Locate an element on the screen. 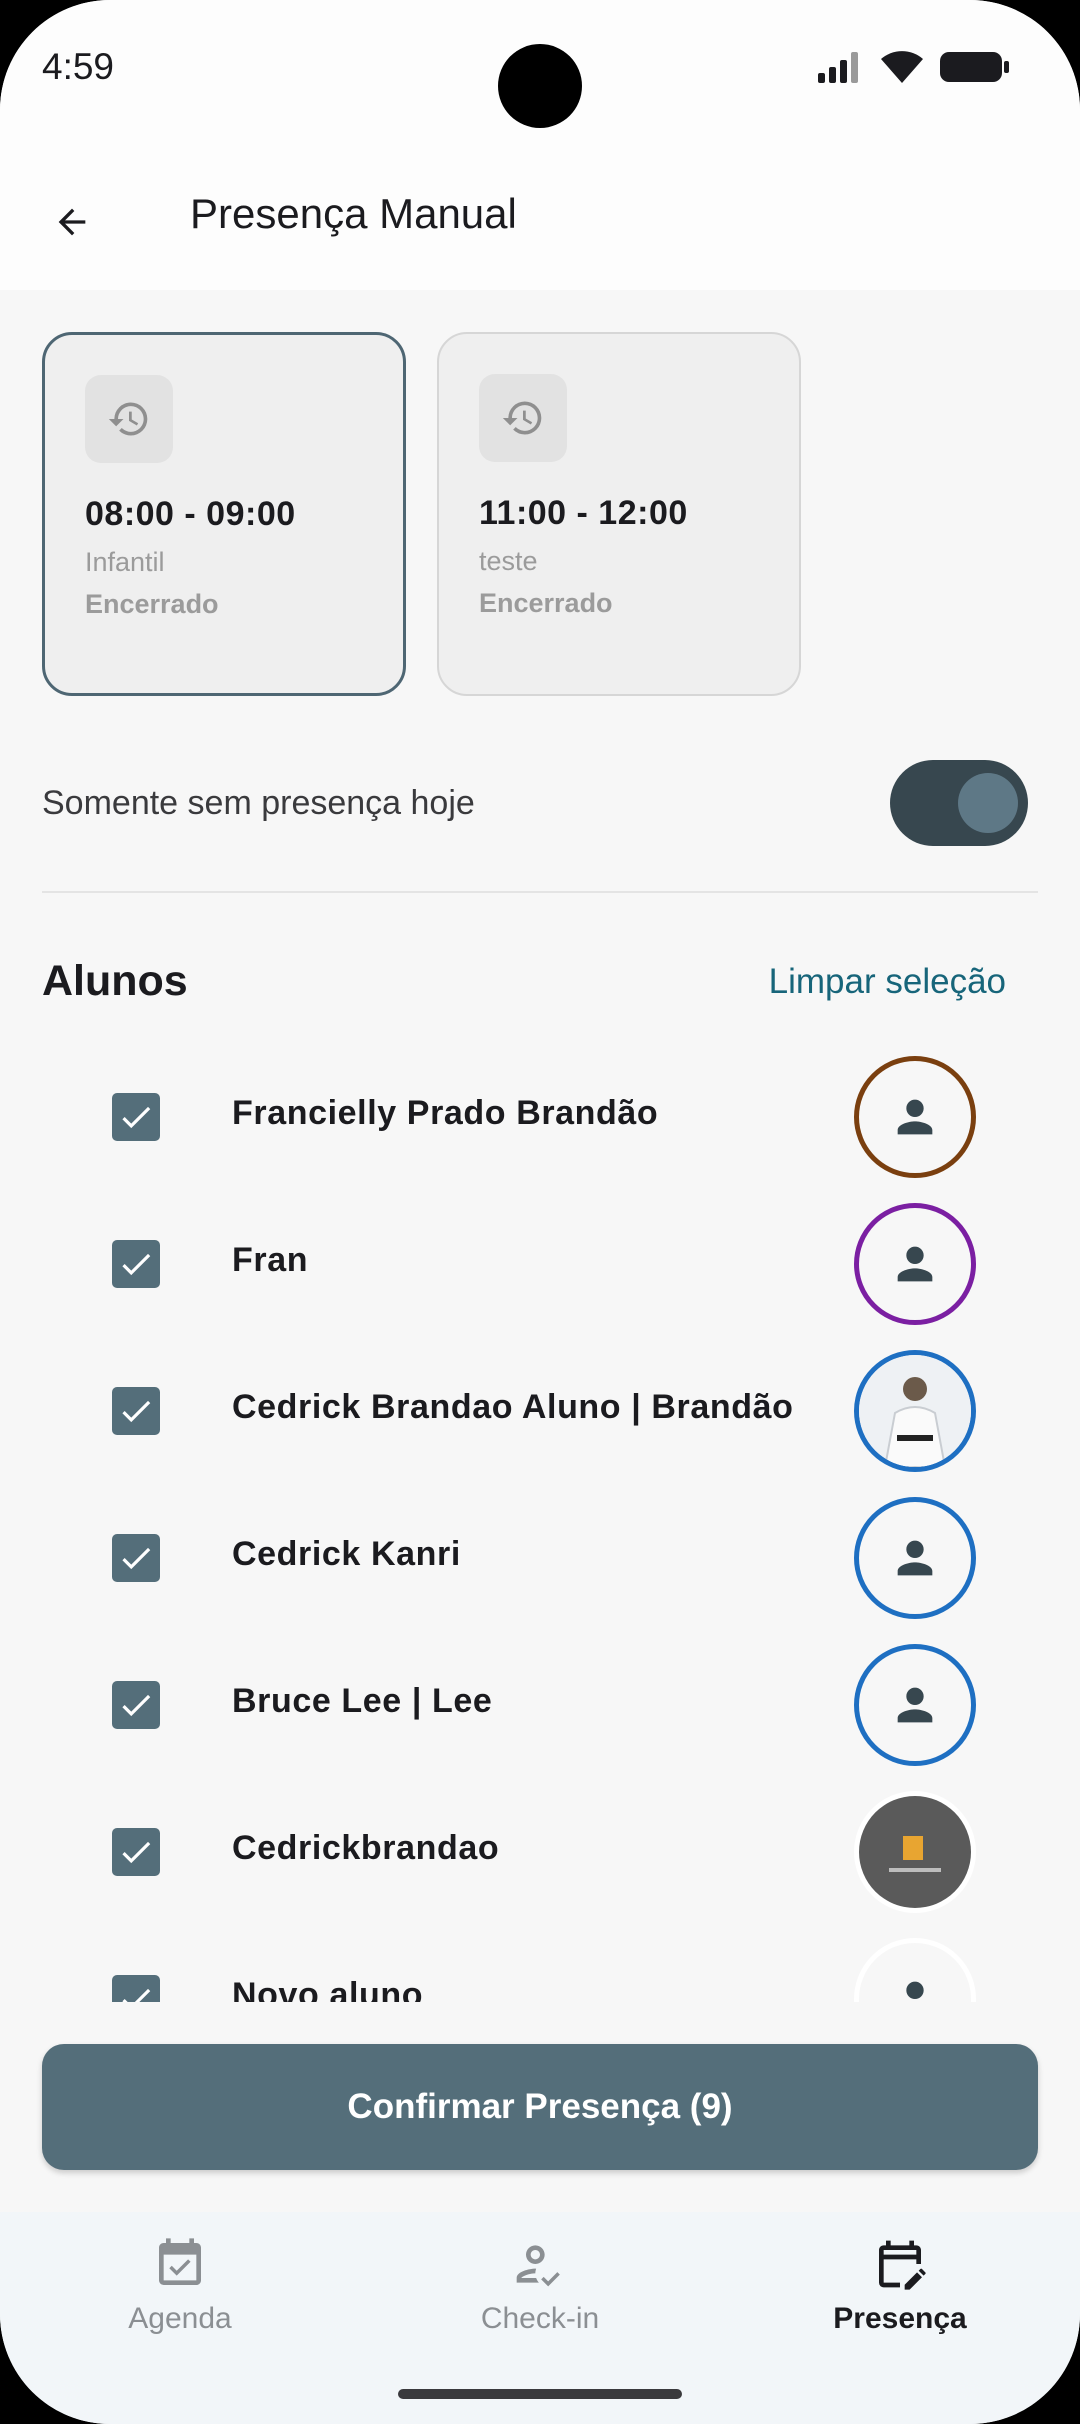 Image resolution: width=1080 pixels, height=2424 pixels. student-name: Francielly Prado Brandão is located at coordinates (445, 1113).